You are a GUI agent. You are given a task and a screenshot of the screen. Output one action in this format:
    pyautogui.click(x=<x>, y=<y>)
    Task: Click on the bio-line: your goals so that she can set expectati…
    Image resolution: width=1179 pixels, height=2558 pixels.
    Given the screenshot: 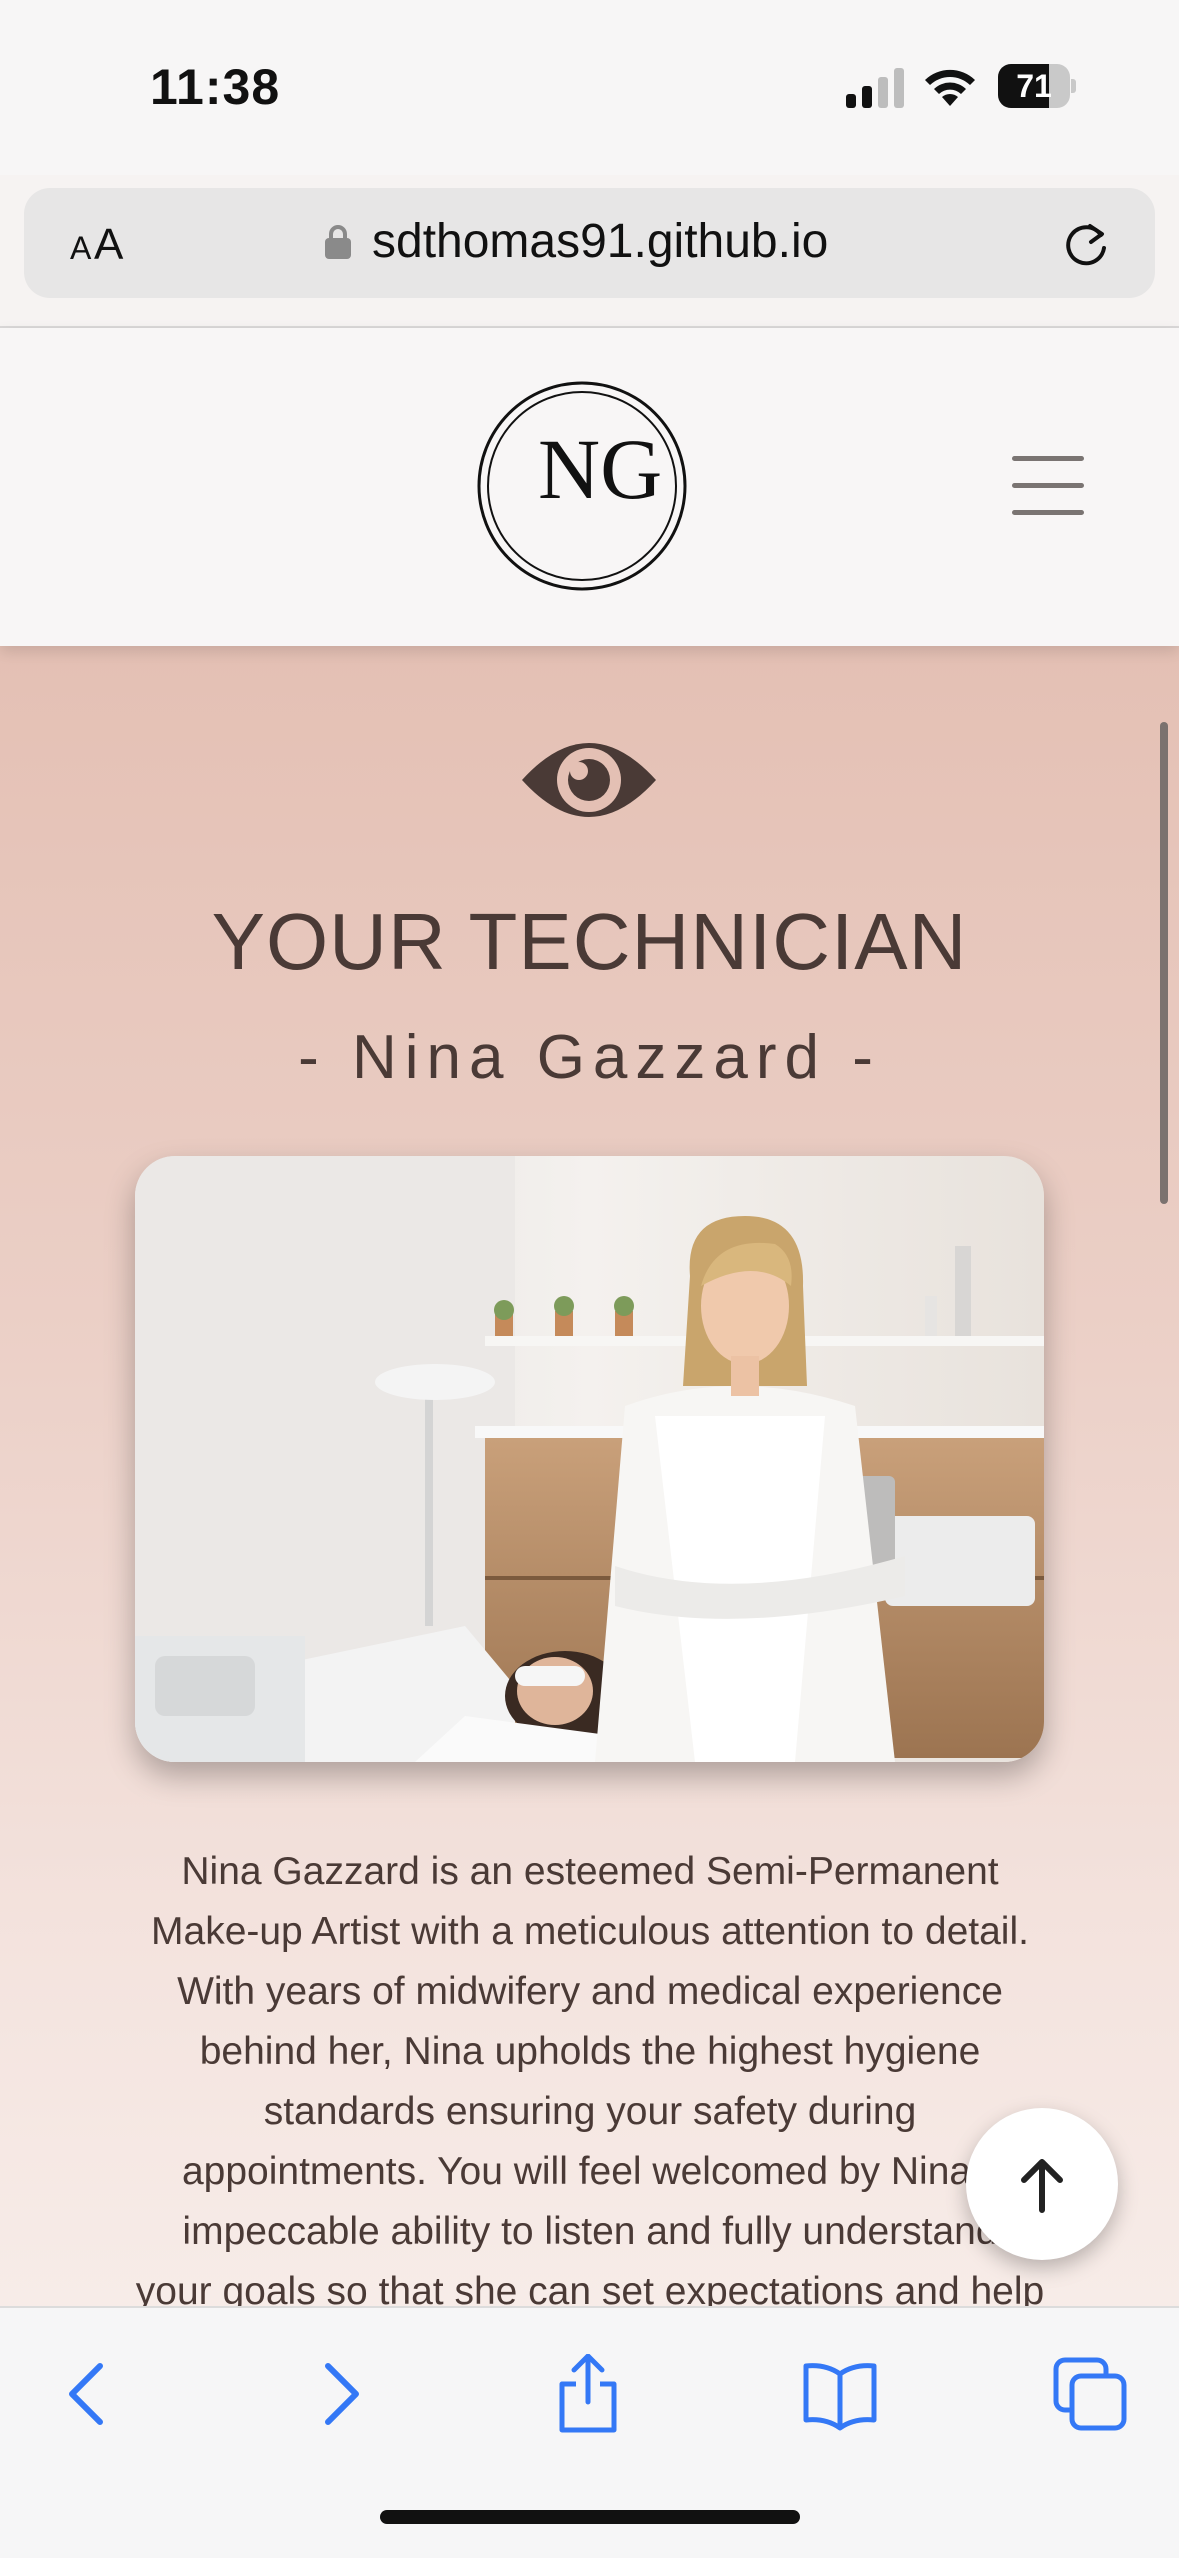 What is the action you would take?
    pyautogui.click(x=590, y=2288)
    